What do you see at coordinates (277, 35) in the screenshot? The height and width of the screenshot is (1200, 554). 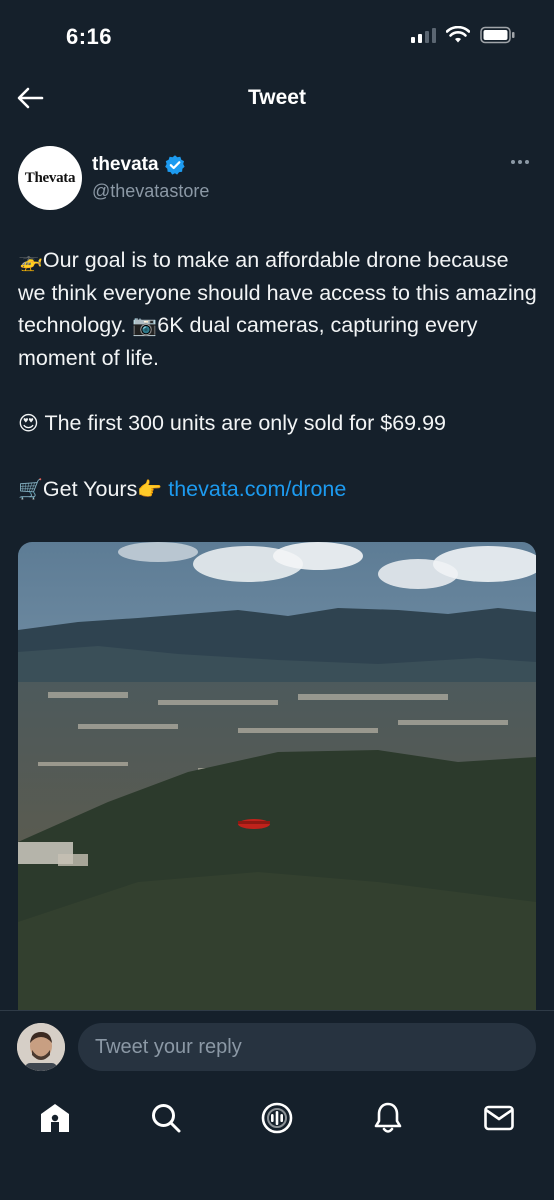 I see `status-bar: 6:16` at bounding box center [277, 35].